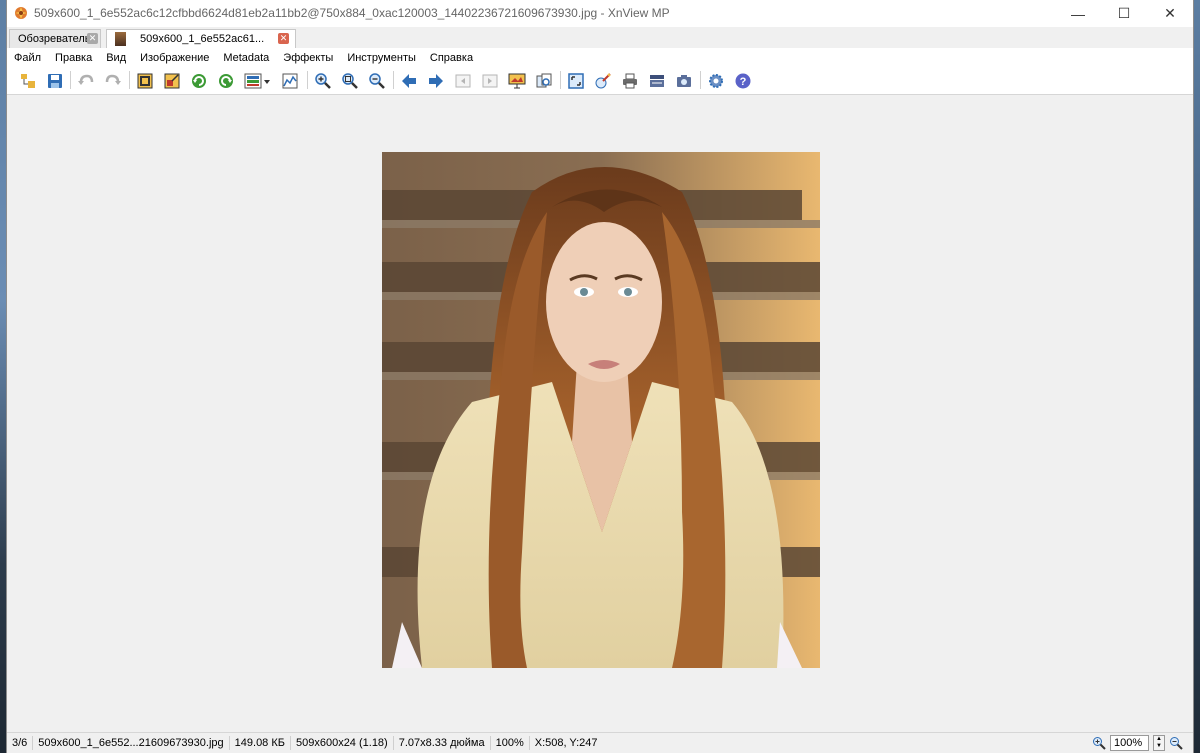 The width and height of the screenshot is (1200, 753). Describe the element at coordinates (603, 80) in the screenshot. I see `edit-icon` at that location.